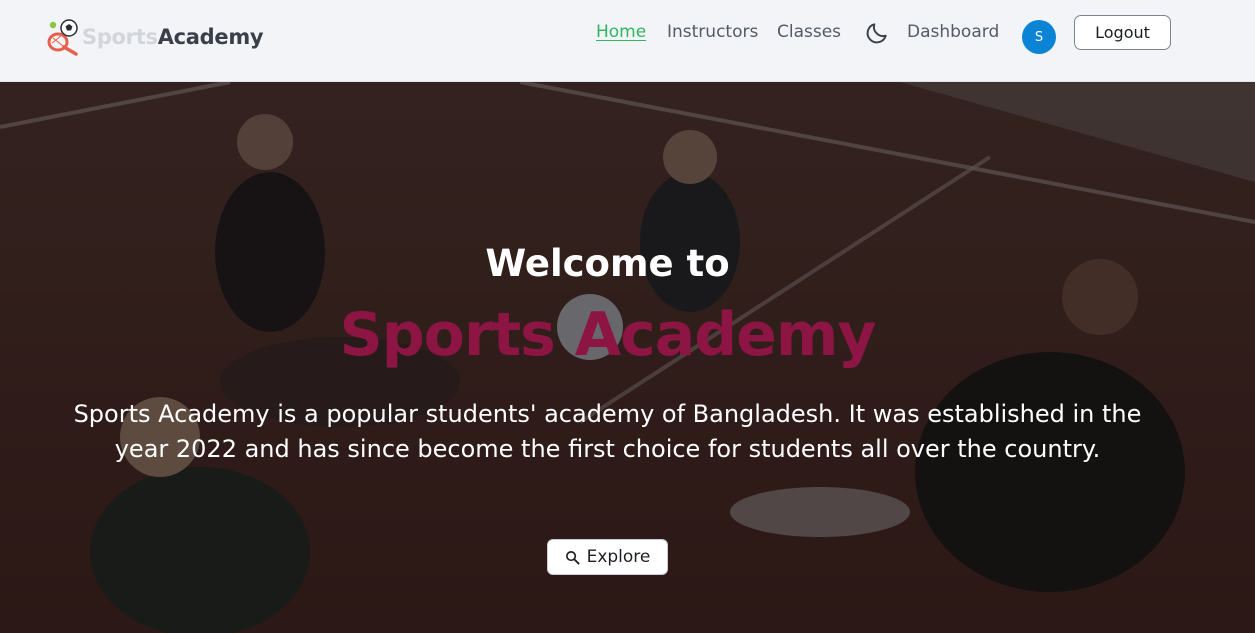 This screenshot has width=1255, height=633. I want to click on site-logo: SportsAcademy, so click(154, 37).